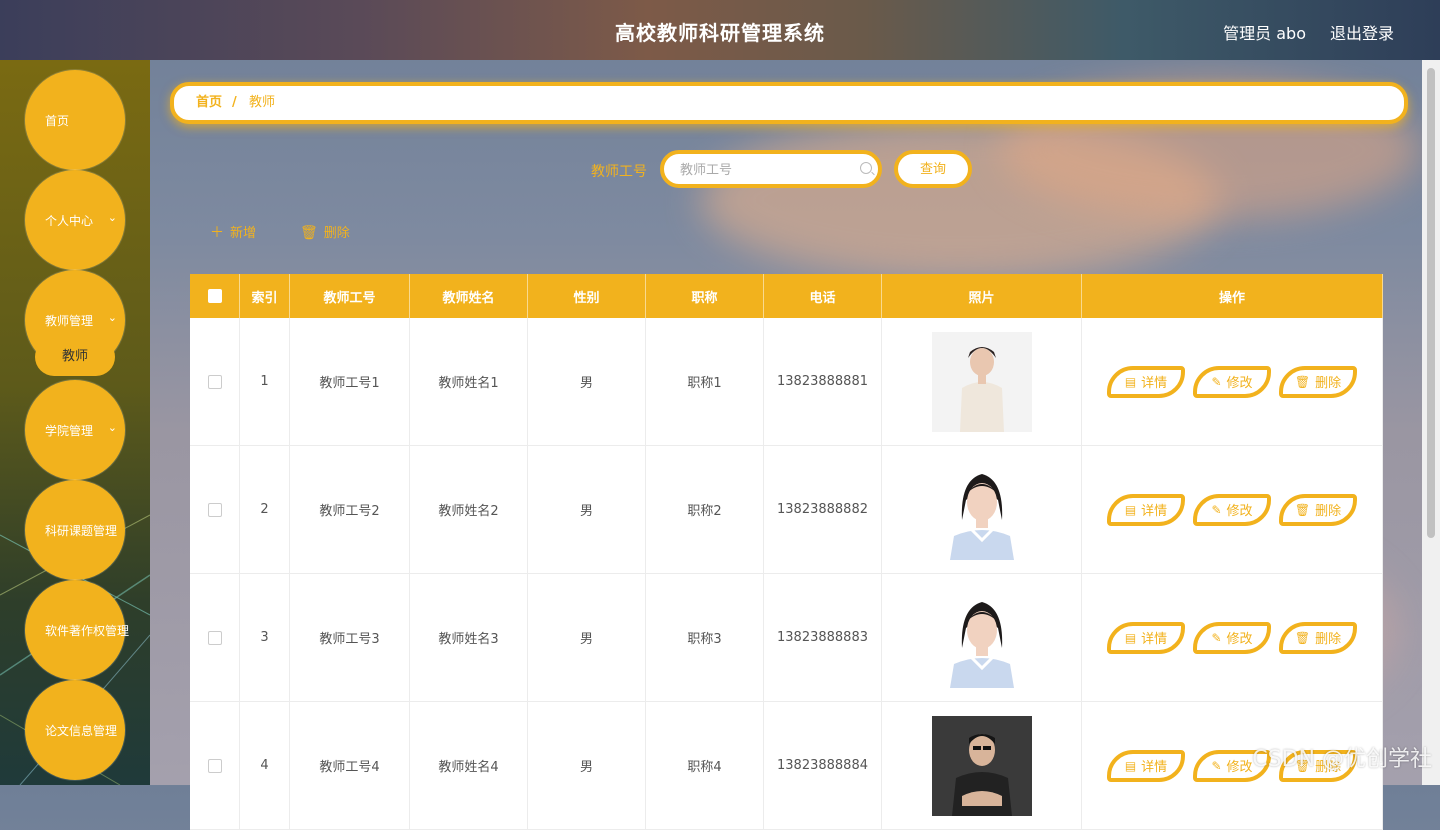  I want to click on cell-index: 2, so click(265, 509).